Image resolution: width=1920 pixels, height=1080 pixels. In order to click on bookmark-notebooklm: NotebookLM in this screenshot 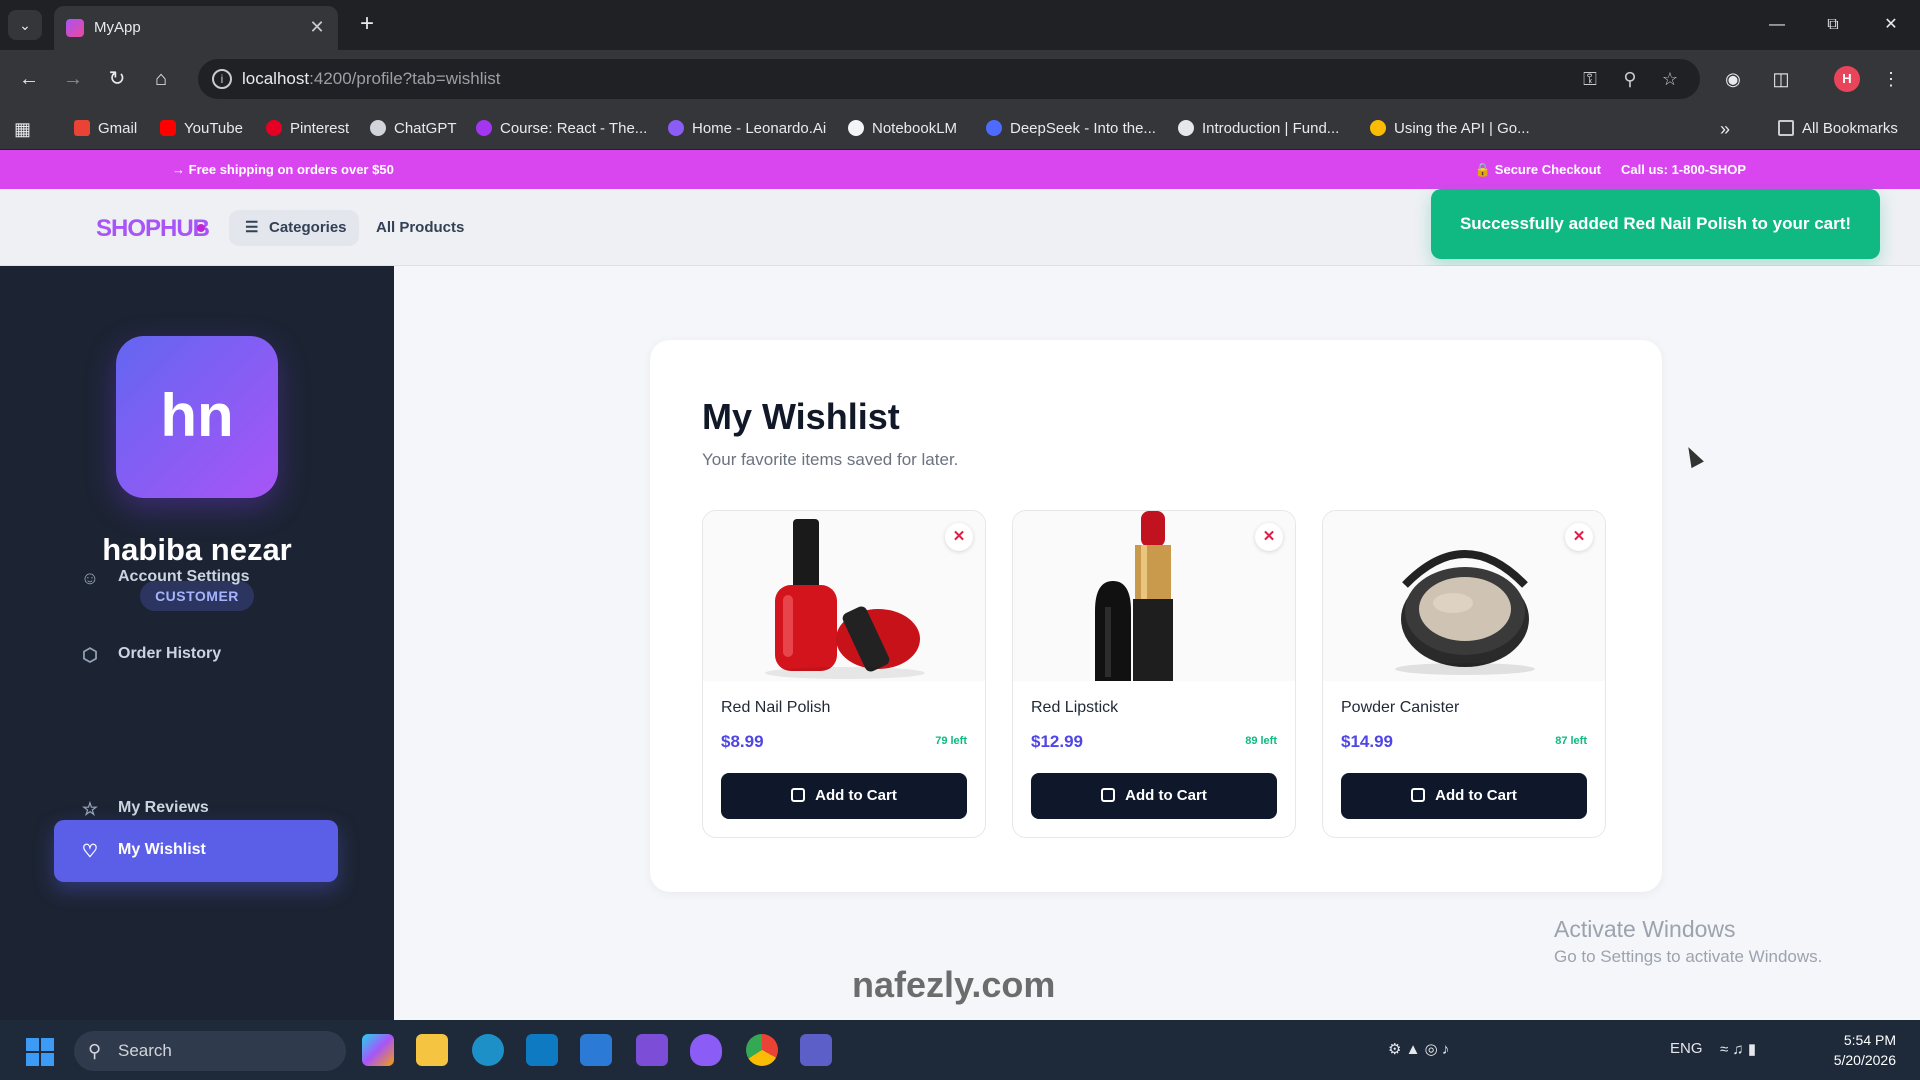, I will do `click(902, 129)`.